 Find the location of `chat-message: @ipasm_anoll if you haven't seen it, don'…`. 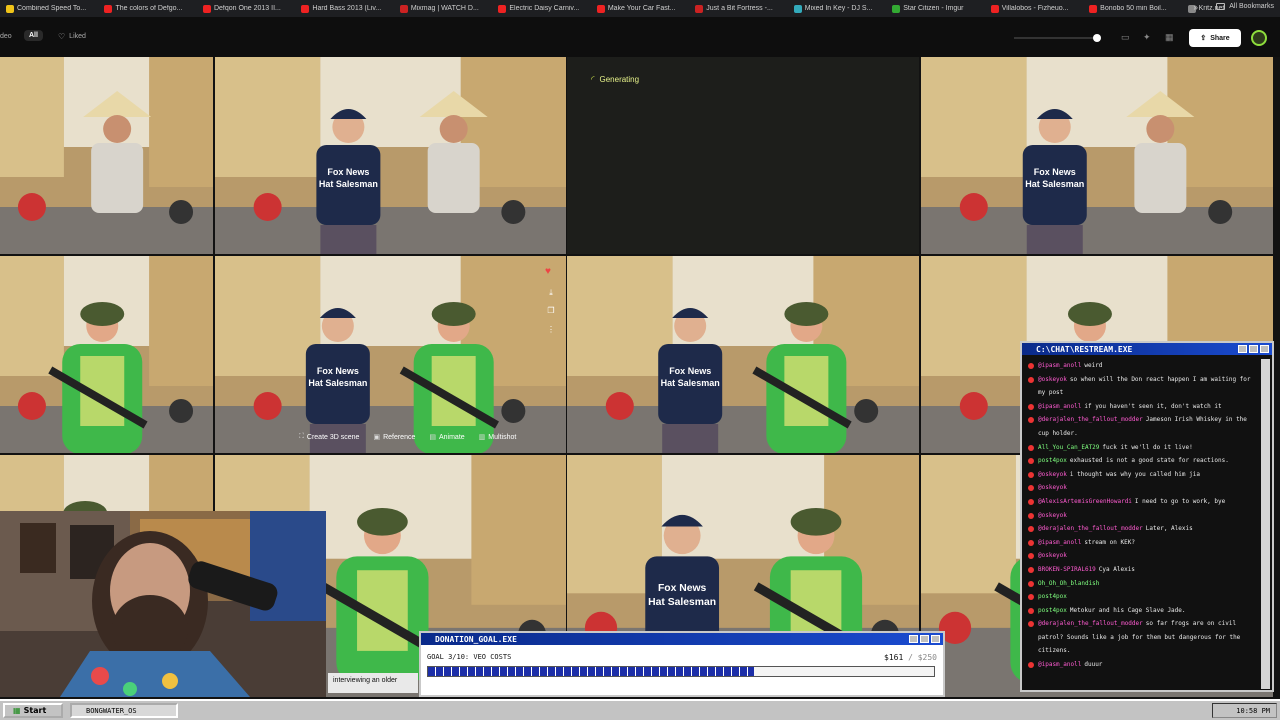

chat-message: @ipasm_anoll if you haven't seen it, don'… is located at coordinates (1142, 407).